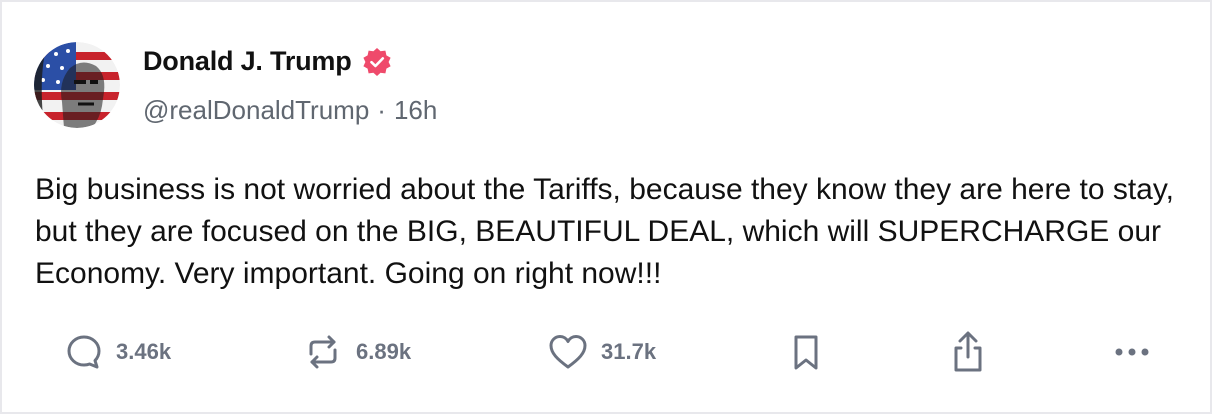 Image resolution: width=1212 pixels, height=414 pixels. What do you see at coordinates (247, 61) in the screenshot?
I see `author-display-name: Donald J. Trump` at bounding box center [247, 61].